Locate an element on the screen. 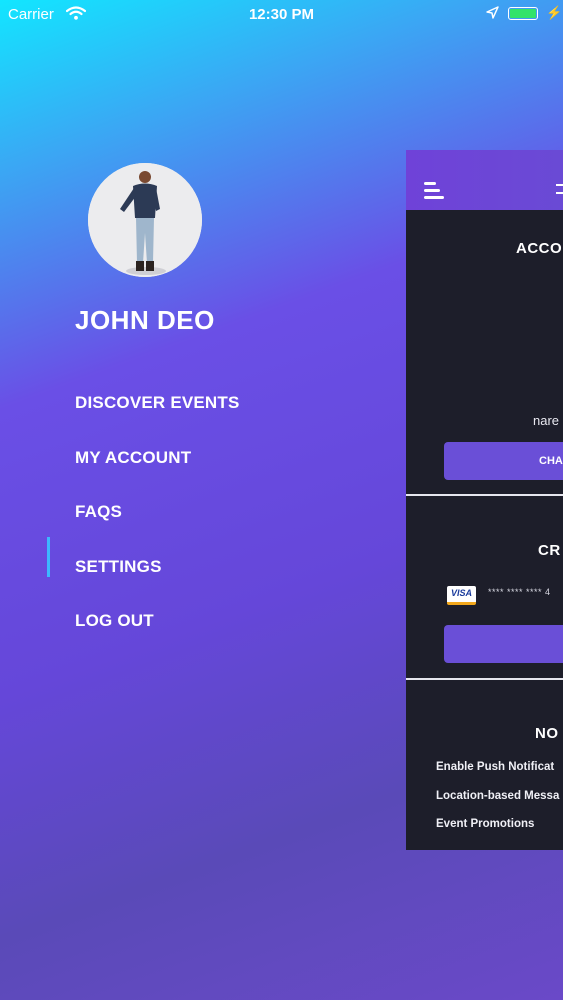 This screenshot has height=1000, width=563. status-bar: Carrier 12:30 PM ⚡ is located at coordinates (281, 15).